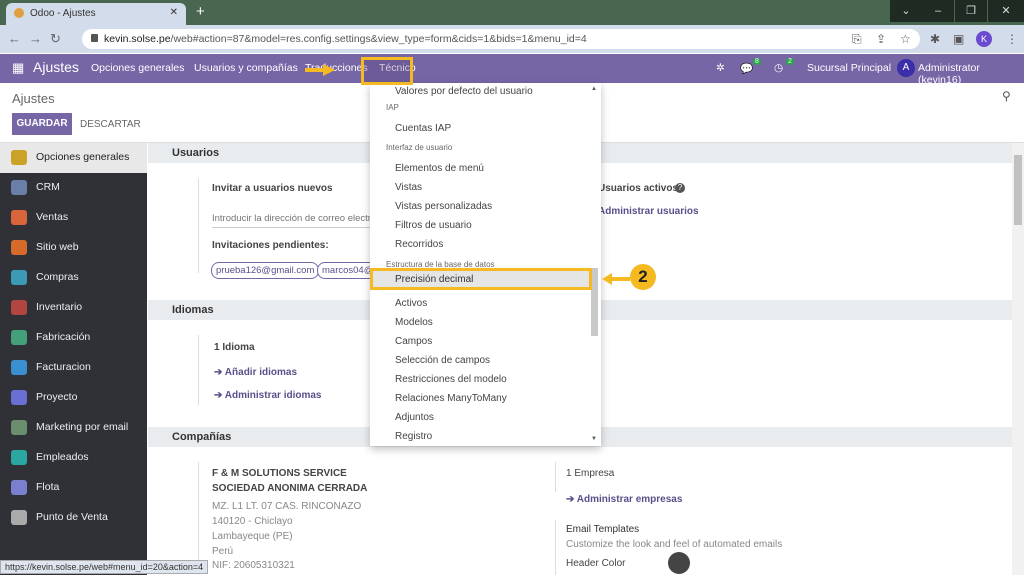 The image size is (1024, 575). I want to click on company-type: SOCIEDAD ANONIMA CERRADA, so click(290, 488).